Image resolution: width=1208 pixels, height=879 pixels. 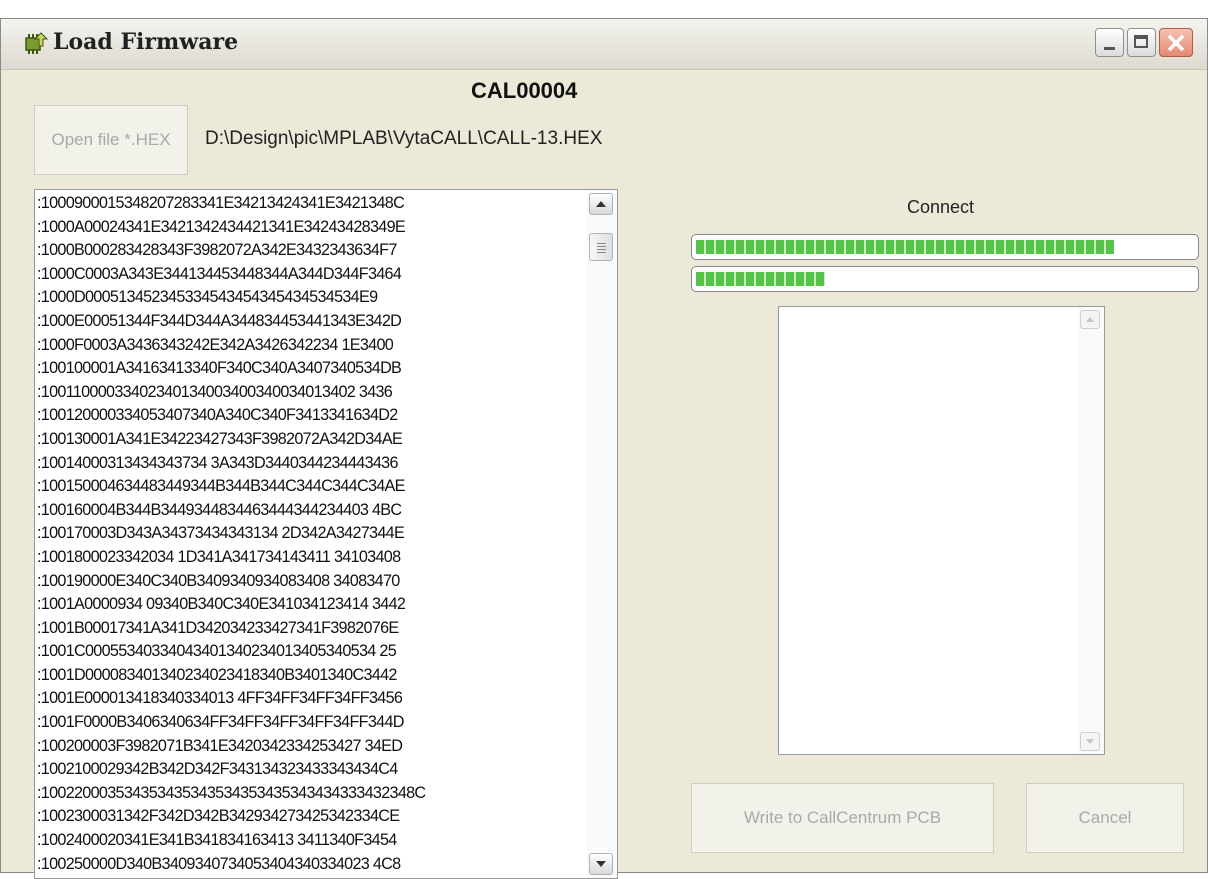 I want to click on close-icon, so click(x=1176, y=43).